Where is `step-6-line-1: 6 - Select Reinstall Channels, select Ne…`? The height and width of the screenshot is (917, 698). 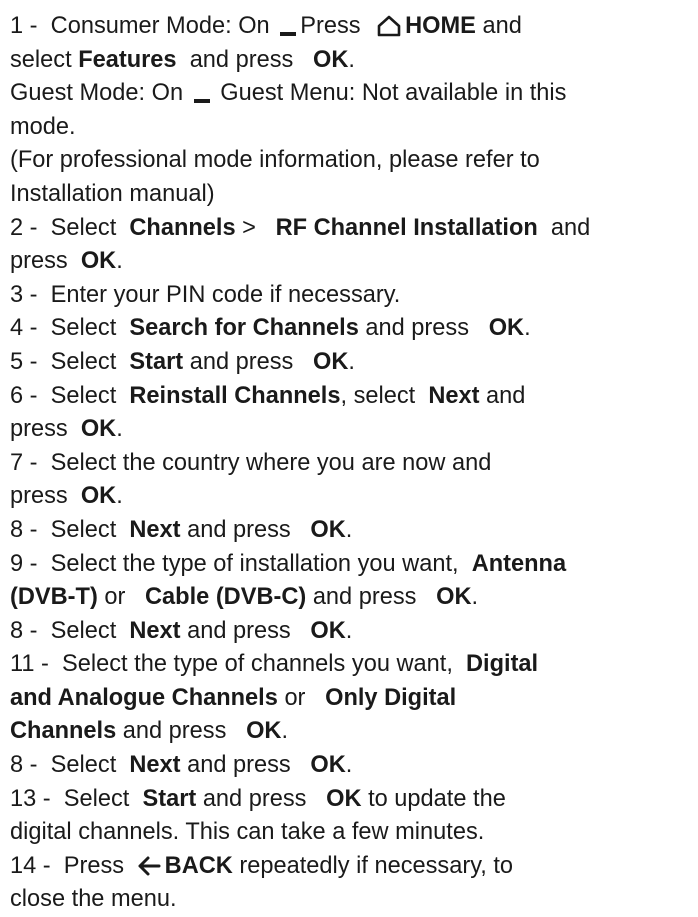
step-6-line-1: 6 - Select Reinstall Channels, select Ne… is located at coordinates (352, 397).